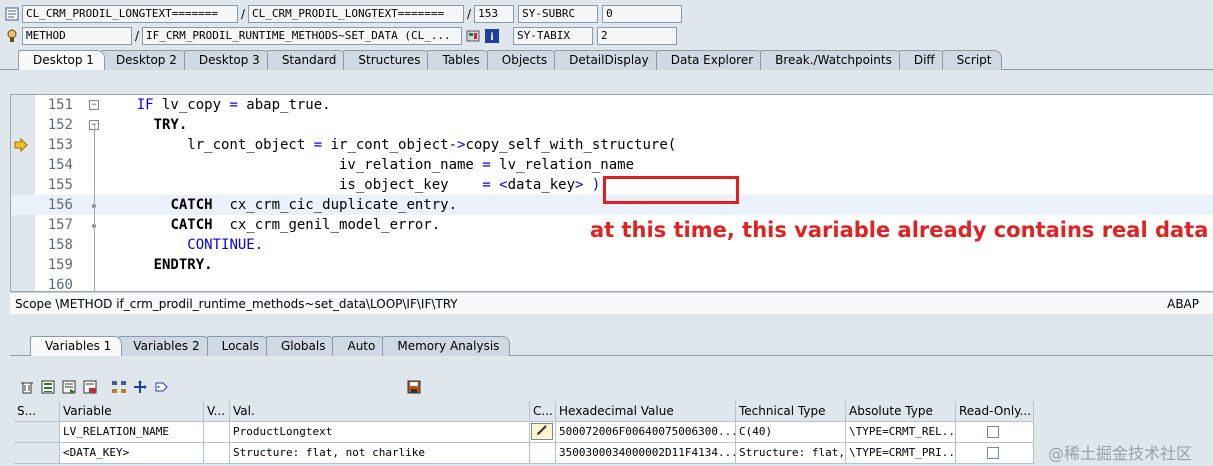  Describe the element at coordinates (612, 265) in the screenshot. I see `code-line: 159 ENDTRY.` at that location.